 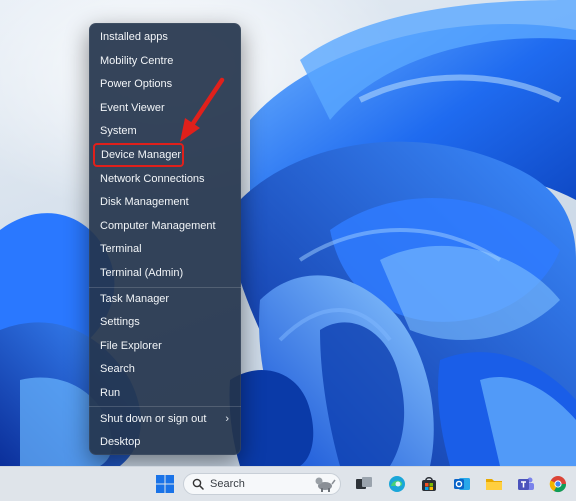 What do you see at coordinates (165, 84) in the screenshot?
I see `menu-item-power-options: Power Options` at bounding box center [165, 84].